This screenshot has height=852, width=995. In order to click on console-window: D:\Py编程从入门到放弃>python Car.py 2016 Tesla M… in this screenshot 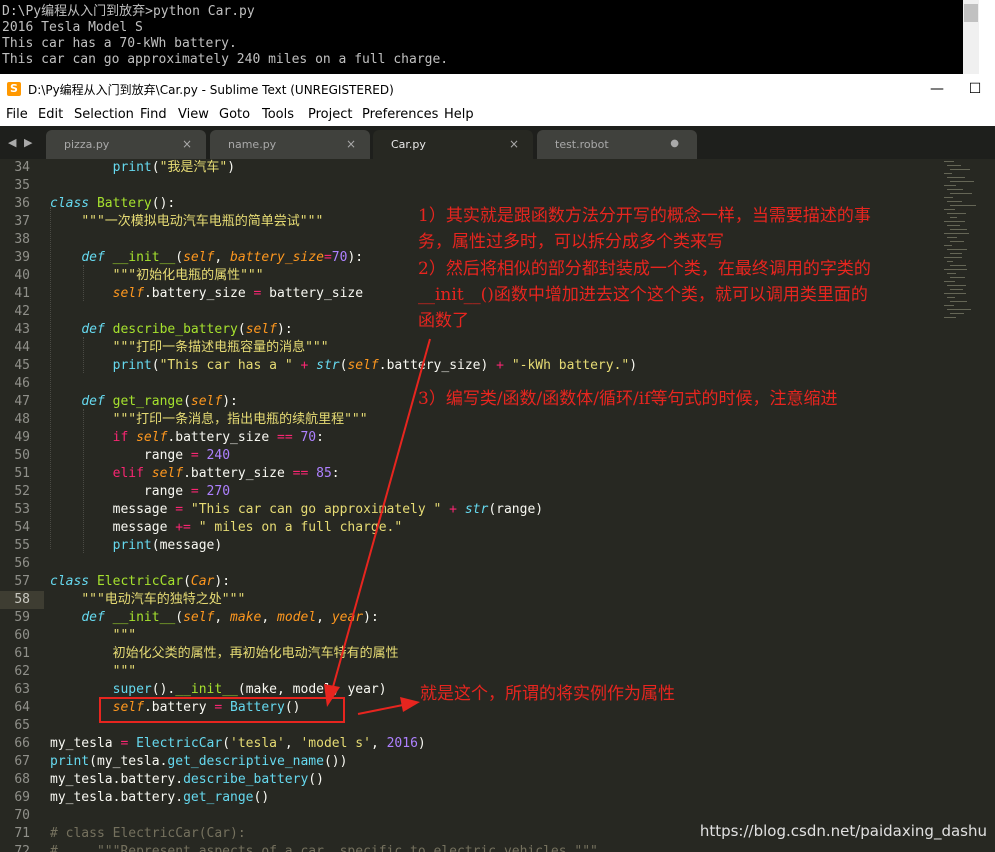, I will do `click(497, 37)`.